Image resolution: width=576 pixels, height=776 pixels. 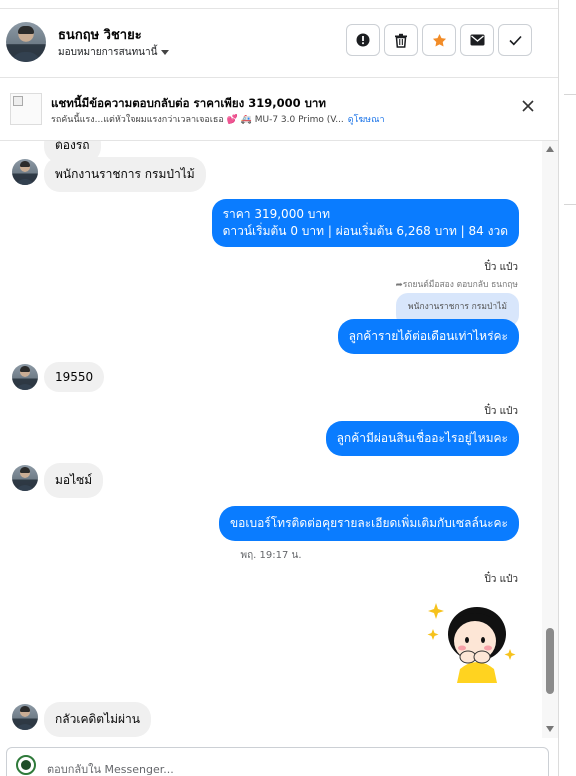 What do you see at coordinates (276, 214) in the screenshot?
I see `message-line: ราคา 319,000 บาท` at bounding box center [276, 214].